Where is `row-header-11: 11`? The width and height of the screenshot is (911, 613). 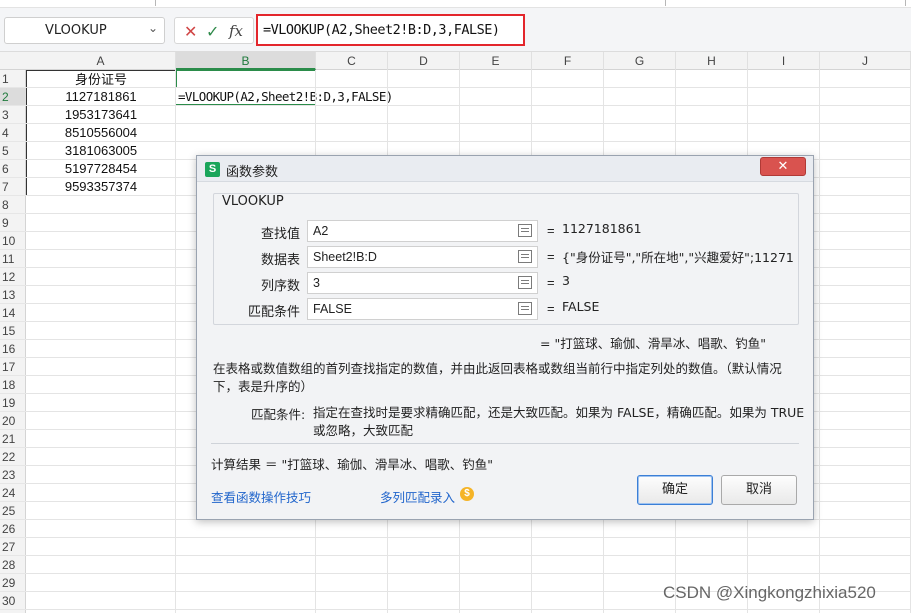 row-header-11: 11 is located at coordinates (13, 259).